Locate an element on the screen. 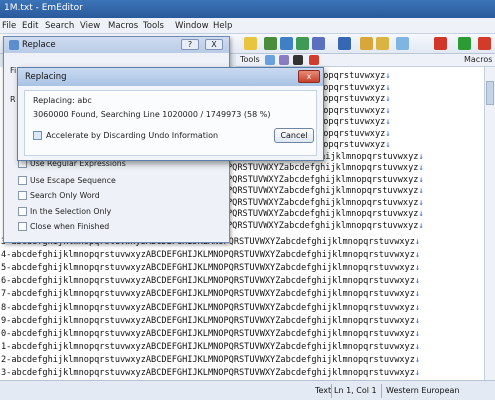  replacing-dialog-title: Replacing is located at coordinates (46, 77).